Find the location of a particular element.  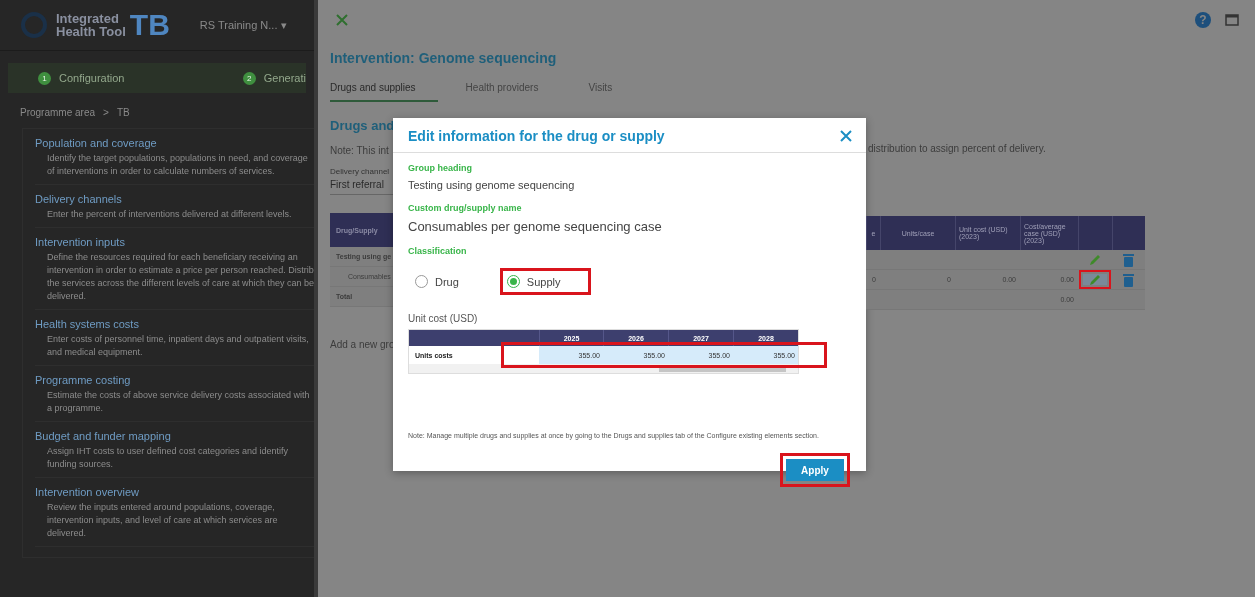

close-button is located at coordinates (846, 136).